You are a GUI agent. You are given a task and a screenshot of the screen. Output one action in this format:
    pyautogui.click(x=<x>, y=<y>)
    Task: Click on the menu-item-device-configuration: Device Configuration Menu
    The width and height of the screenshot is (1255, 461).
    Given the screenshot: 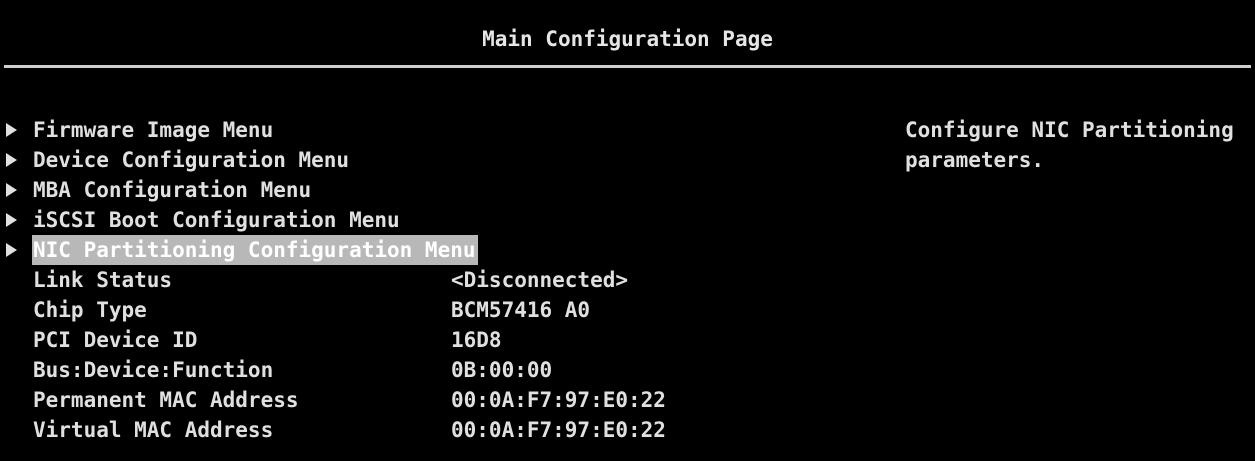 What is the action you would take?
    pyautogui.click(x=440, y=160)
    